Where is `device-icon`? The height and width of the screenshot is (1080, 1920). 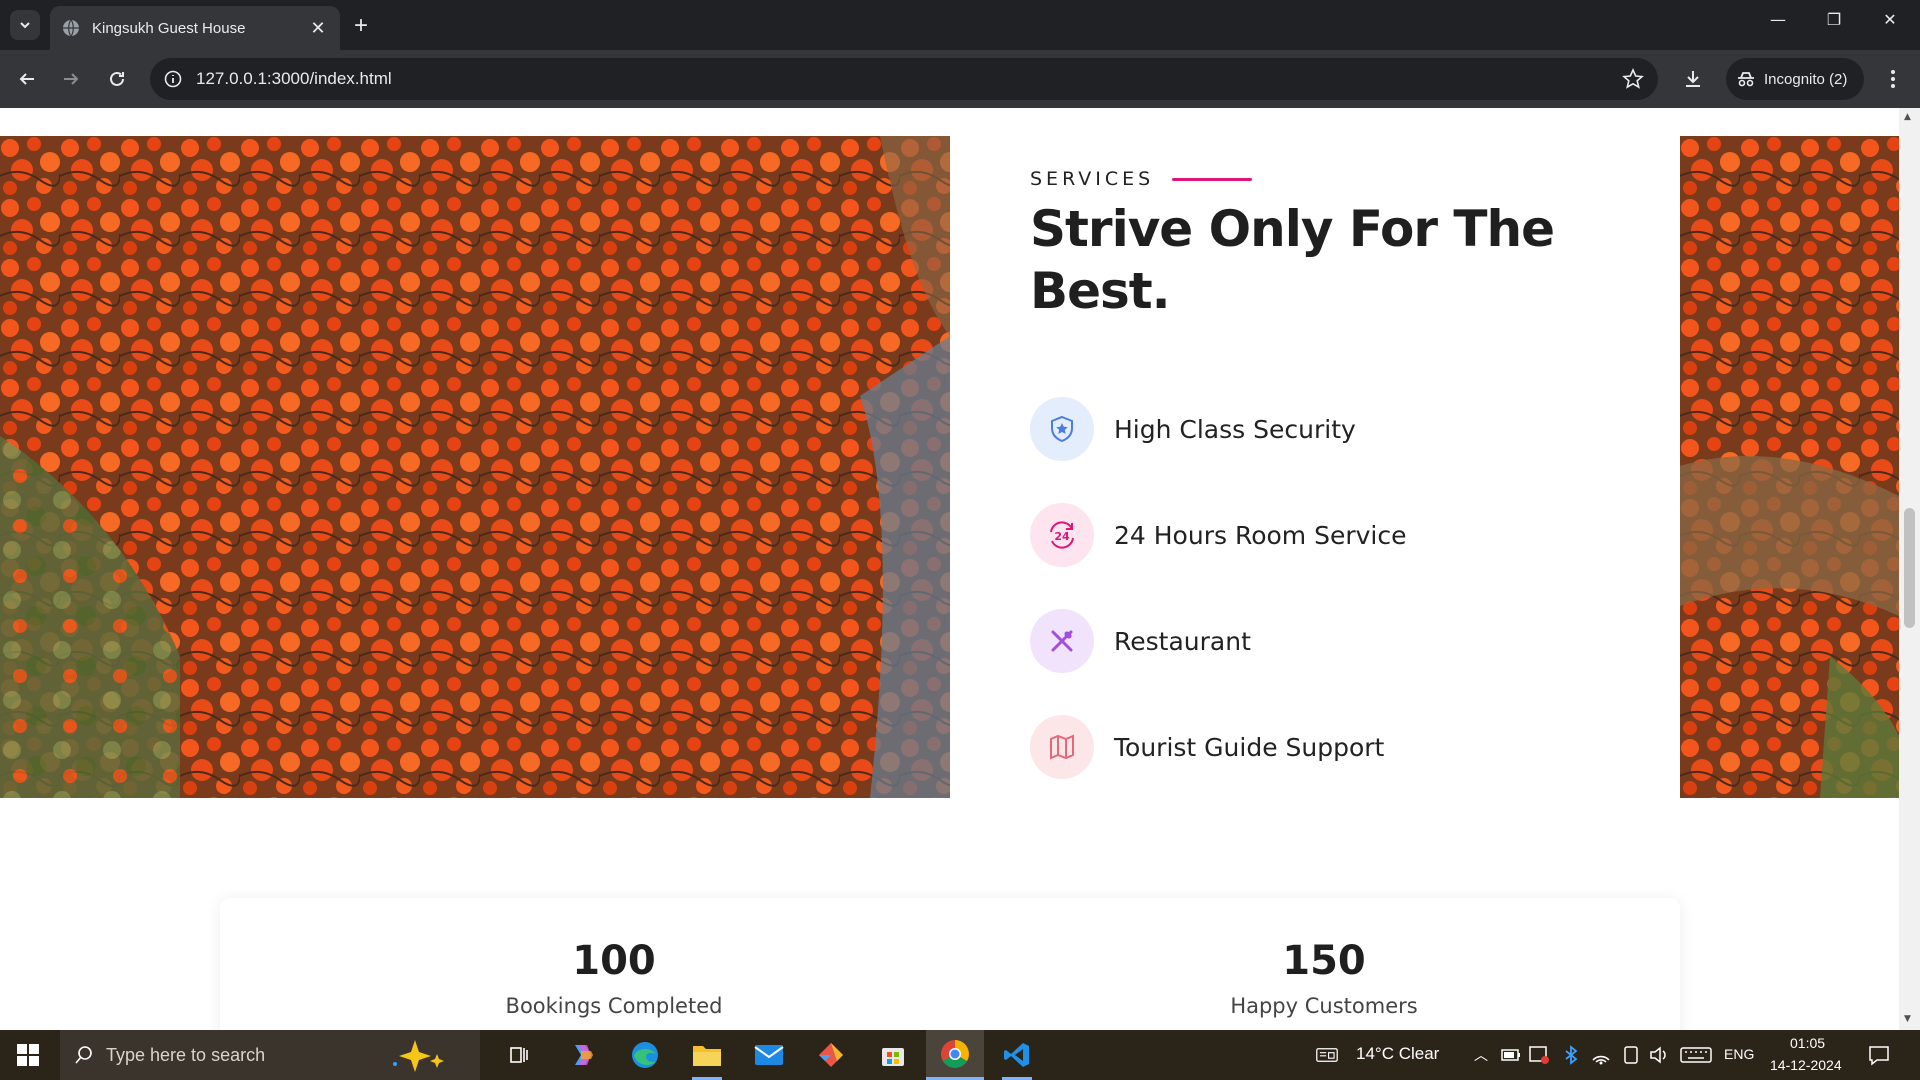
device-icon is located at coordinates (1631, 1055).